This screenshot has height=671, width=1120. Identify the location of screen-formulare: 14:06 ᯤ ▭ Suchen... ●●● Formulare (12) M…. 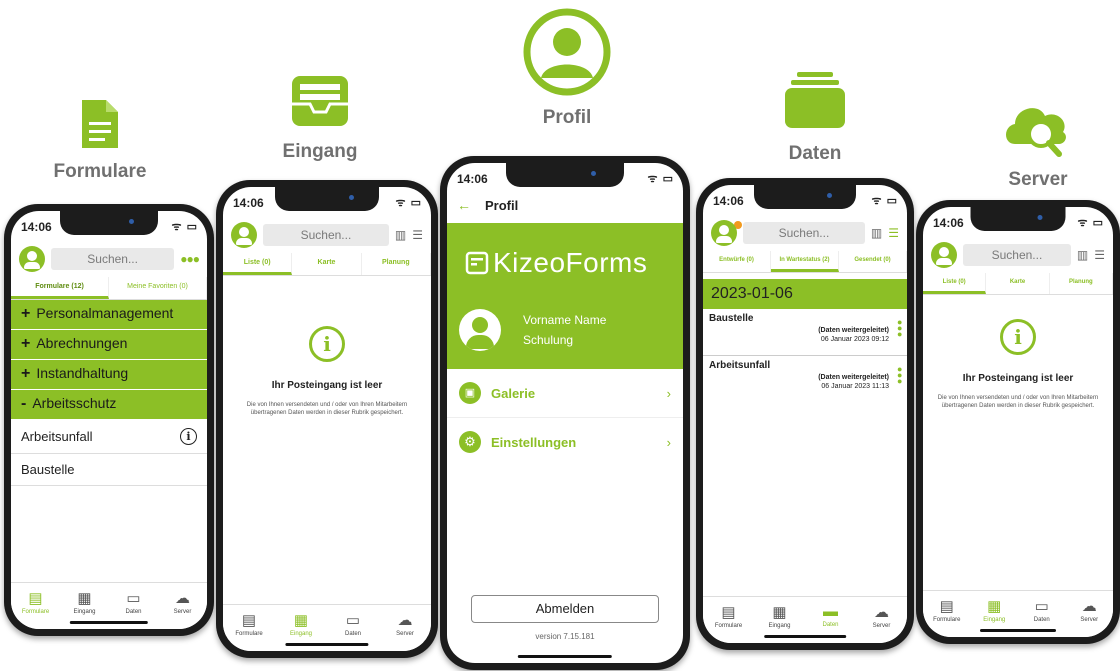
(109, 420).